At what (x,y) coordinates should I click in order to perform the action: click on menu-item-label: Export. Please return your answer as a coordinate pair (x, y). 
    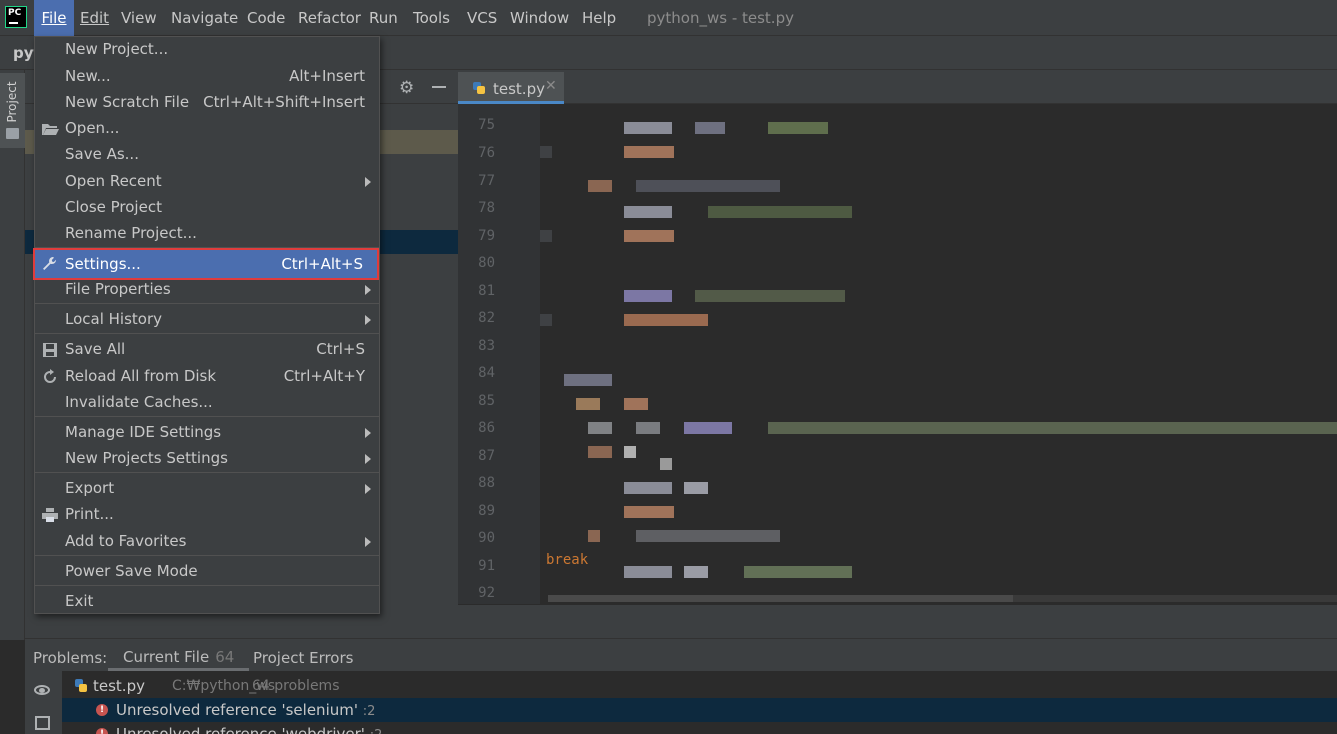
    Looking at the image, I should click on (90, 488).